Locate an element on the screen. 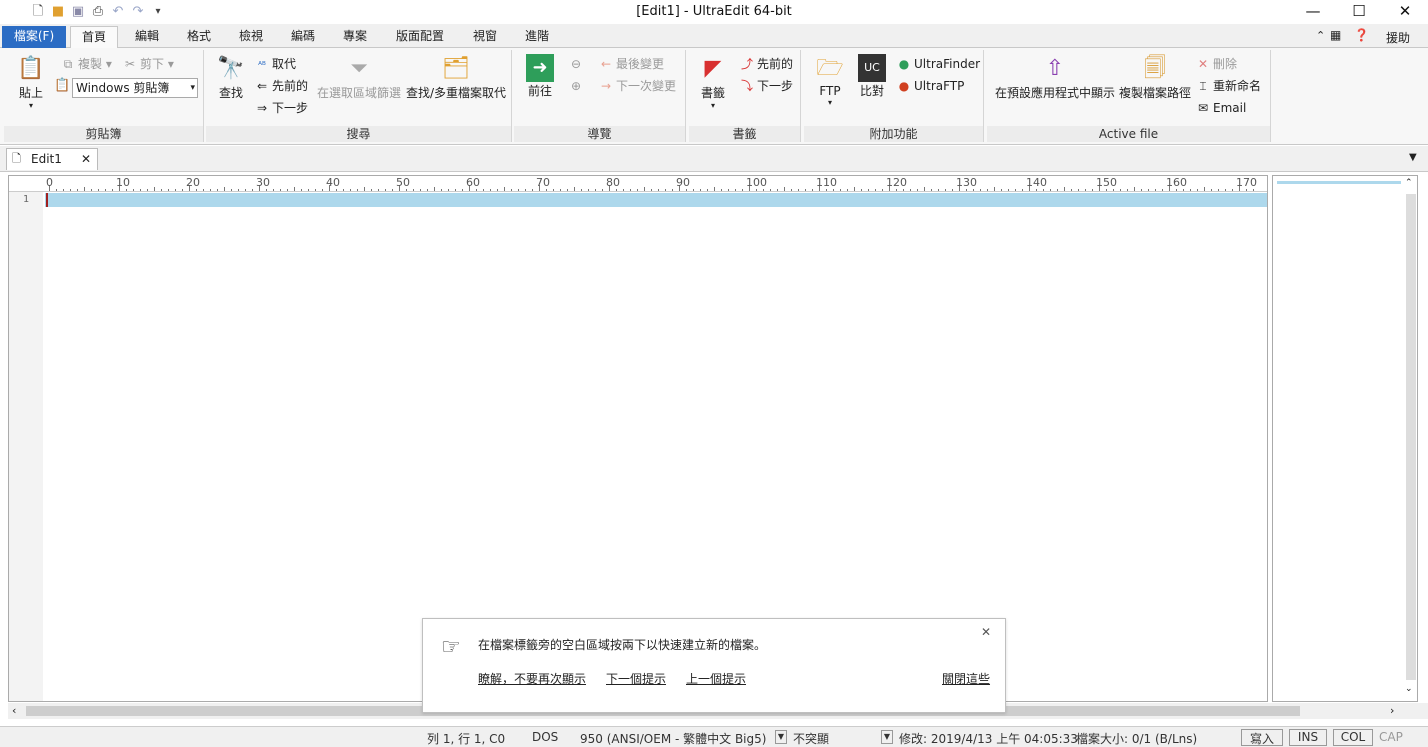 The width and height of the screenshot is (1428, 747). close-button: ✕ is located at coordinates (1405, 12).